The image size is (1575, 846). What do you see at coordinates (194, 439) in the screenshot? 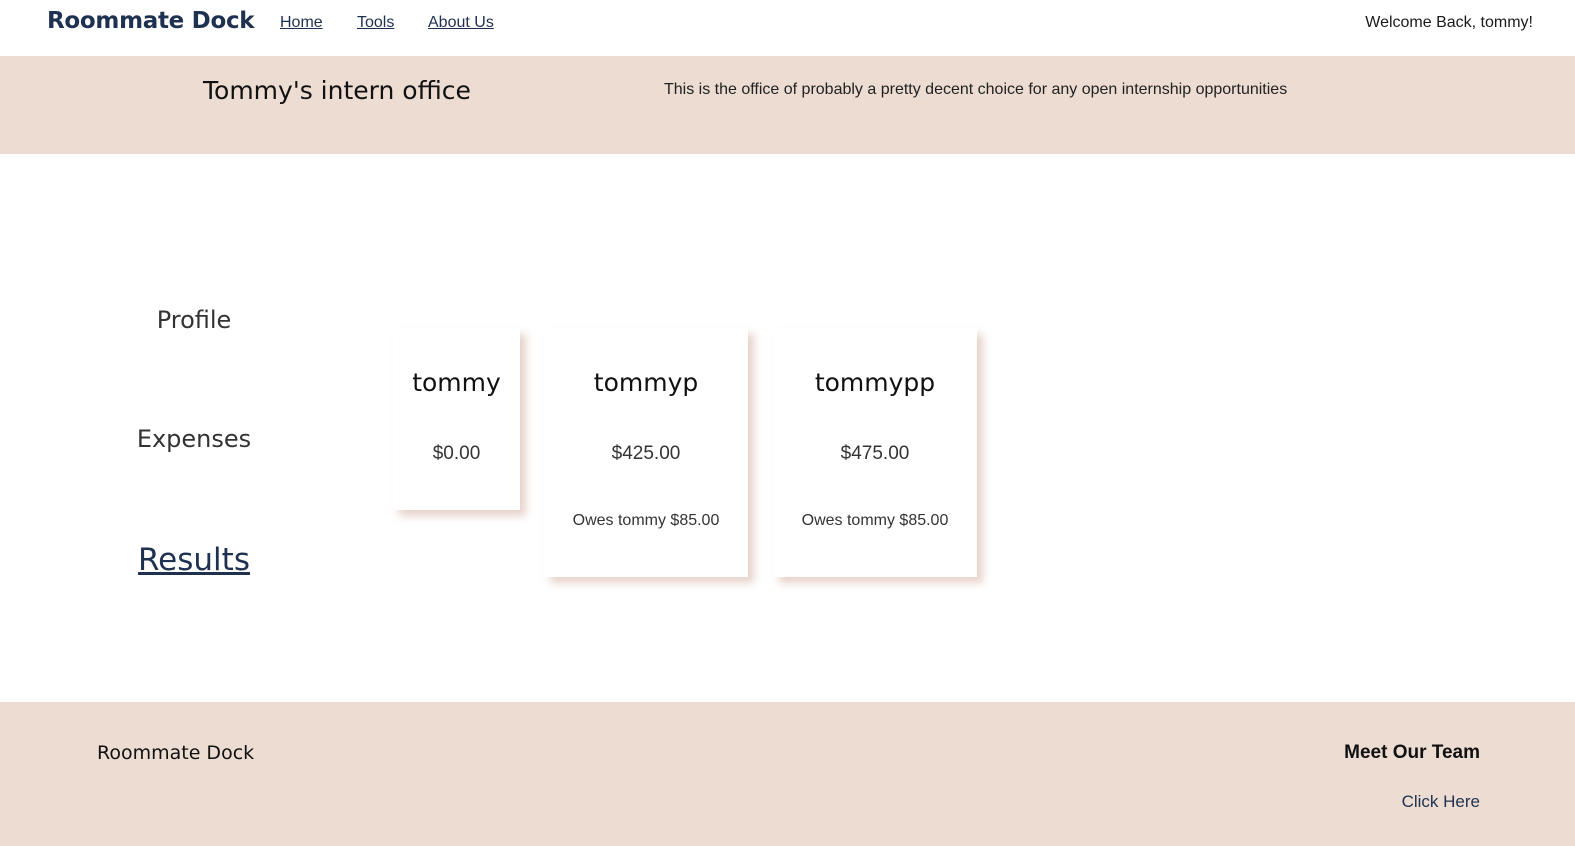
I see `side-menu-expenses: Expenses` at bounding box center [194, 439].